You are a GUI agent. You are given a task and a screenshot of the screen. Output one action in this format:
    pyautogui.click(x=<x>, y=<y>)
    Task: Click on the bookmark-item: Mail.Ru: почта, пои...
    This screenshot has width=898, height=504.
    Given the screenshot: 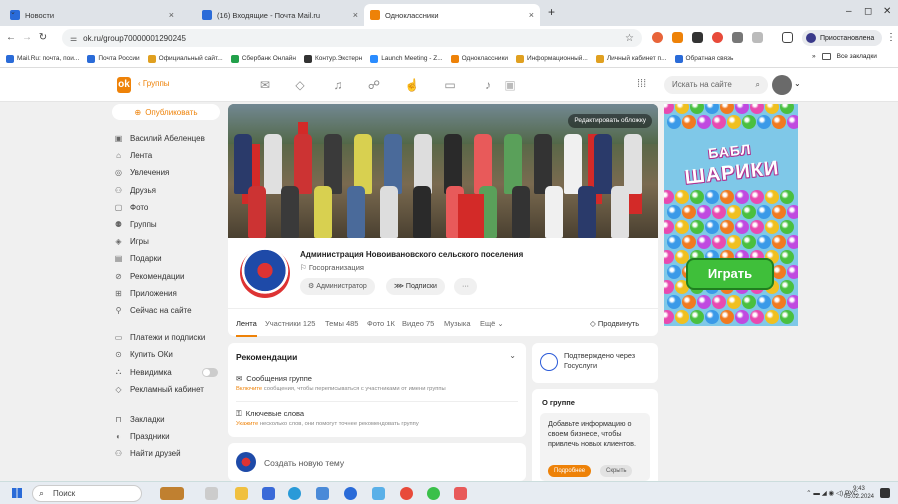 What is the action you would take?
    pyautogui.click(x=42, y=58)
    